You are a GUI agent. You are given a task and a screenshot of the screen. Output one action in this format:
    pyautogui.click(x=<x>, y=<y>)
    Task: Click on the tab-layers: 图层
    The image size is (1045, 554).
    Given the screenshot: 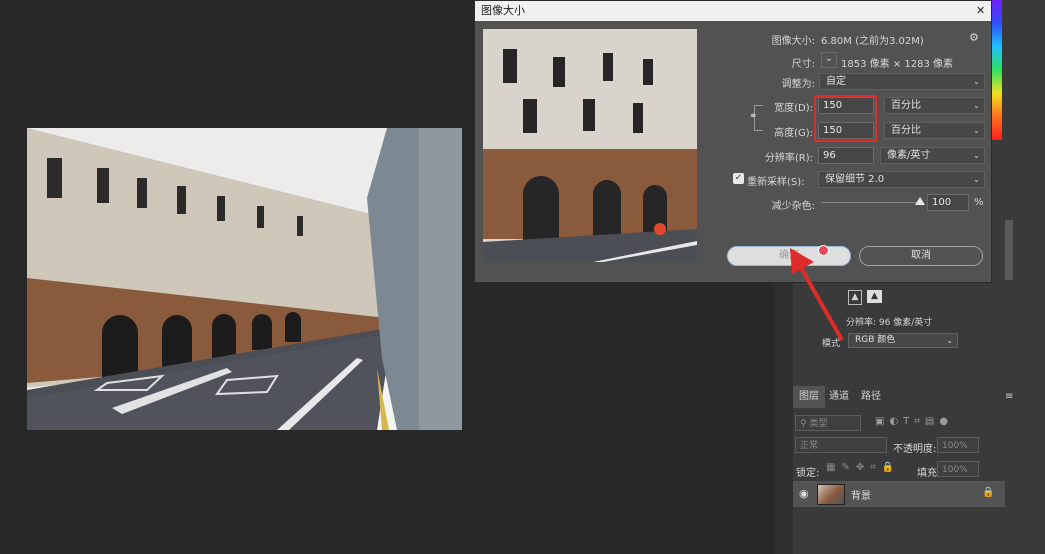 What is the action you would take?
    pyautogui.click(x=809, y=397)
    